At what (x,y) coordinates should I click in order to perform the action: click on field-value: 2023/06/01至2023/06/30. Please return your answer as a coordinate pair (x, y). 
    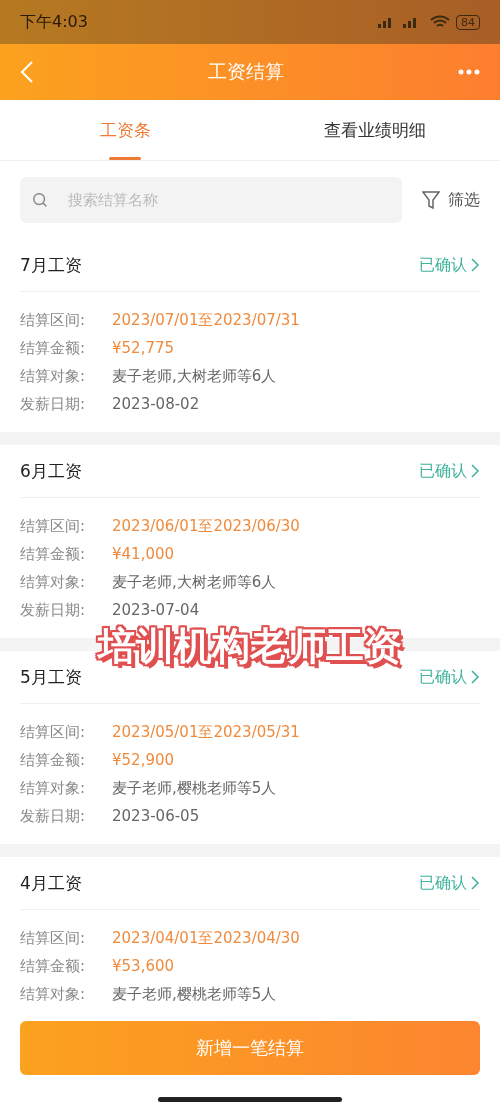
    Looking at the image, I should click on (206, 526).